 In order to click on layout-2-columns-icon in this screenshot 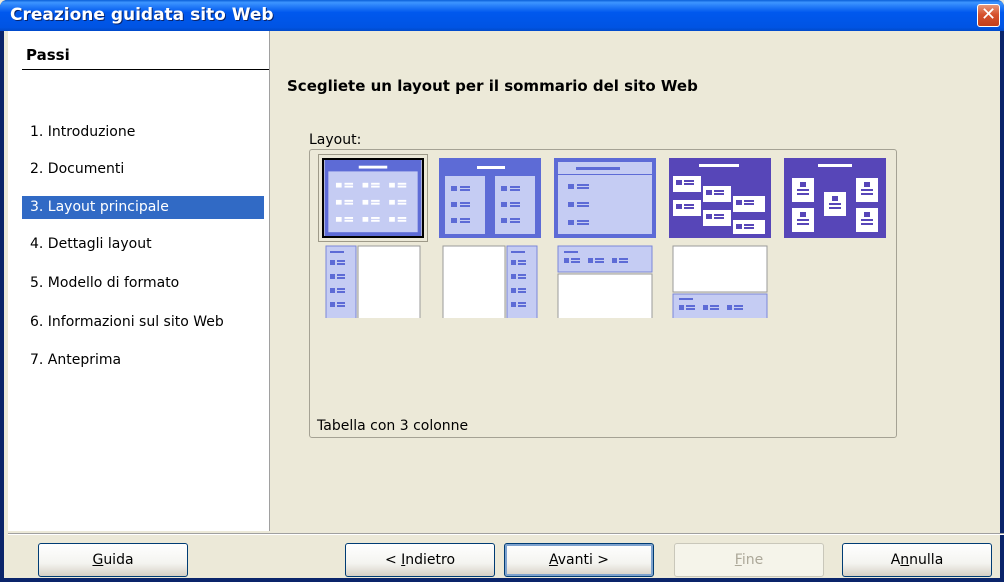, I will do `click(490, 198)`.